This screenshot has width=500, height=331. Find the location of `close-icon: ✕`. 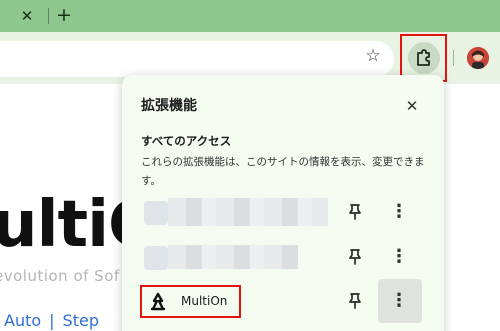

close-icon: ✕ is located at coordinates (412, 106).